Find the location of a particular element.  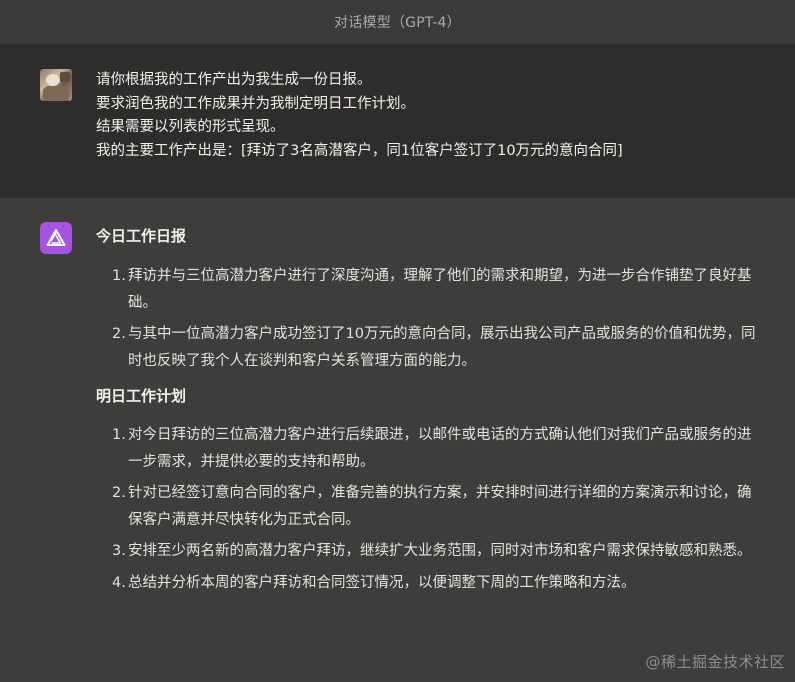

conversation-title: 对话模型（GPT-4） is located at coordinates (397, 23).